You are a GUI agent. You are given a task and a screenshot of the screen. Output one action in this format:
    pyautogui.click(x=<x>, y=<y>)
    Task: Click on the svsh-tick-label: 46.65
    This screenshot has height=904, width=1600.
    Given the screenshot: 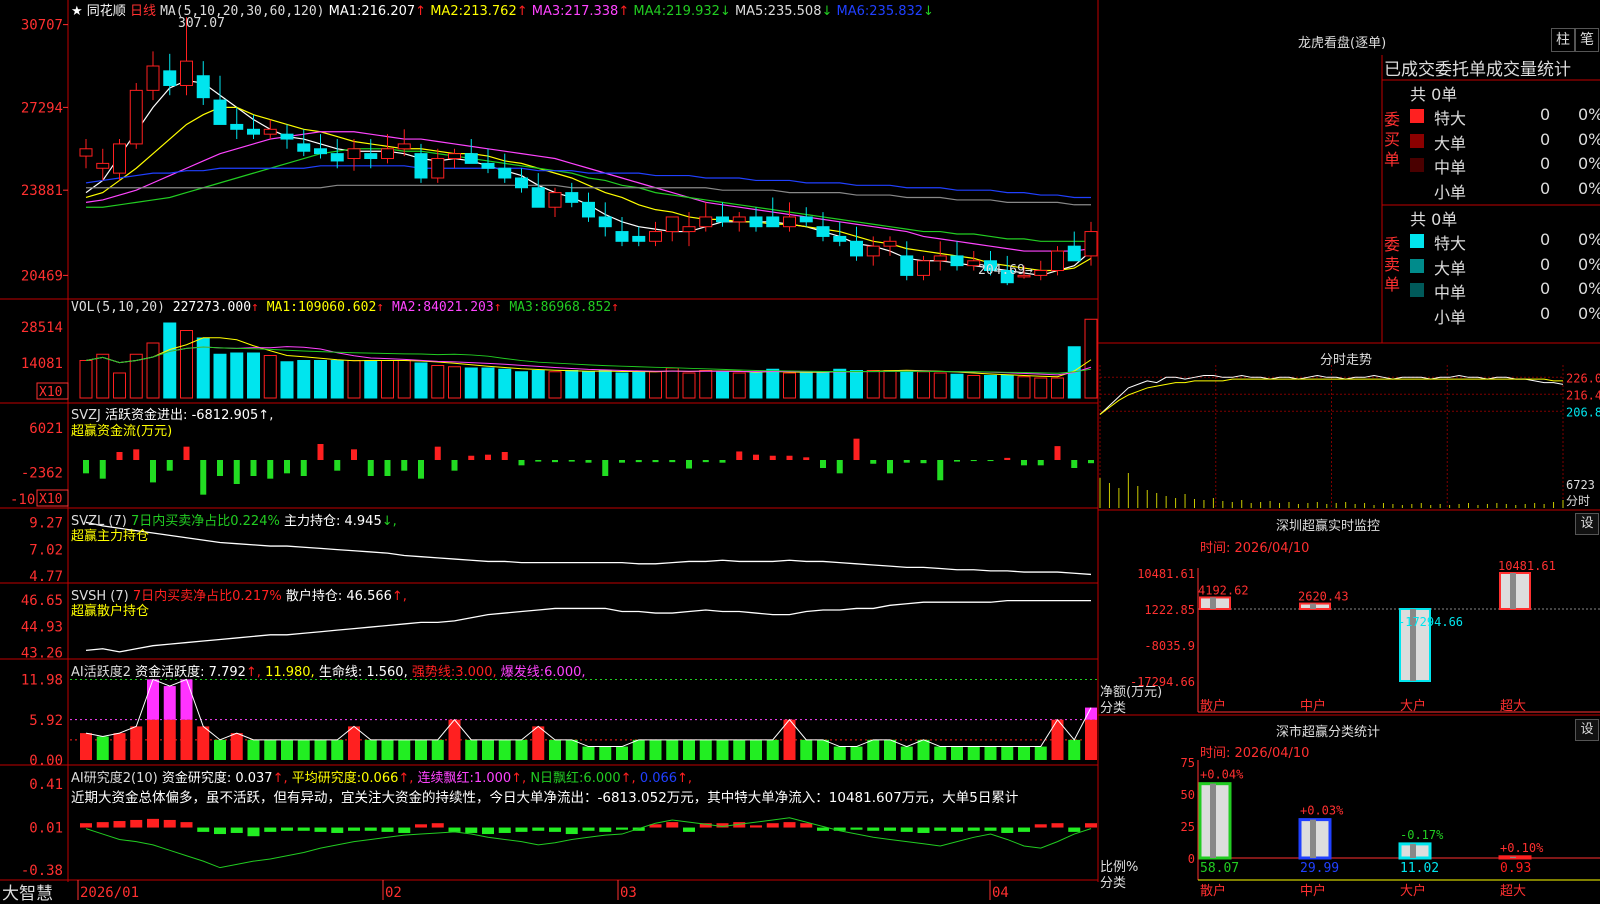 What is the action you would take?
    pyautogui.click(x=42, y=601)
    